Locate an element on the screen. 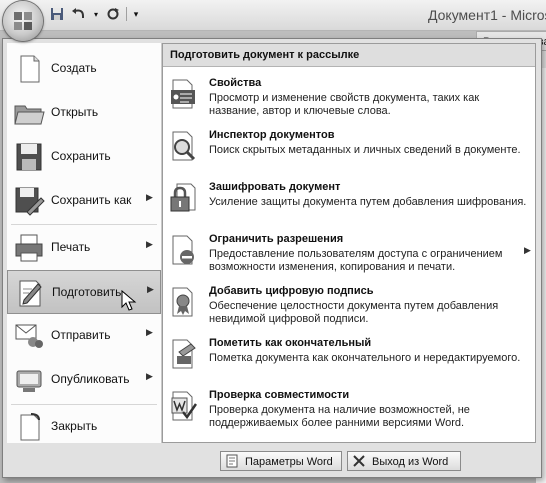 Image resolution: width=546 pixels, height=483 pixels. send-icon is located at coordinates (29, 336).